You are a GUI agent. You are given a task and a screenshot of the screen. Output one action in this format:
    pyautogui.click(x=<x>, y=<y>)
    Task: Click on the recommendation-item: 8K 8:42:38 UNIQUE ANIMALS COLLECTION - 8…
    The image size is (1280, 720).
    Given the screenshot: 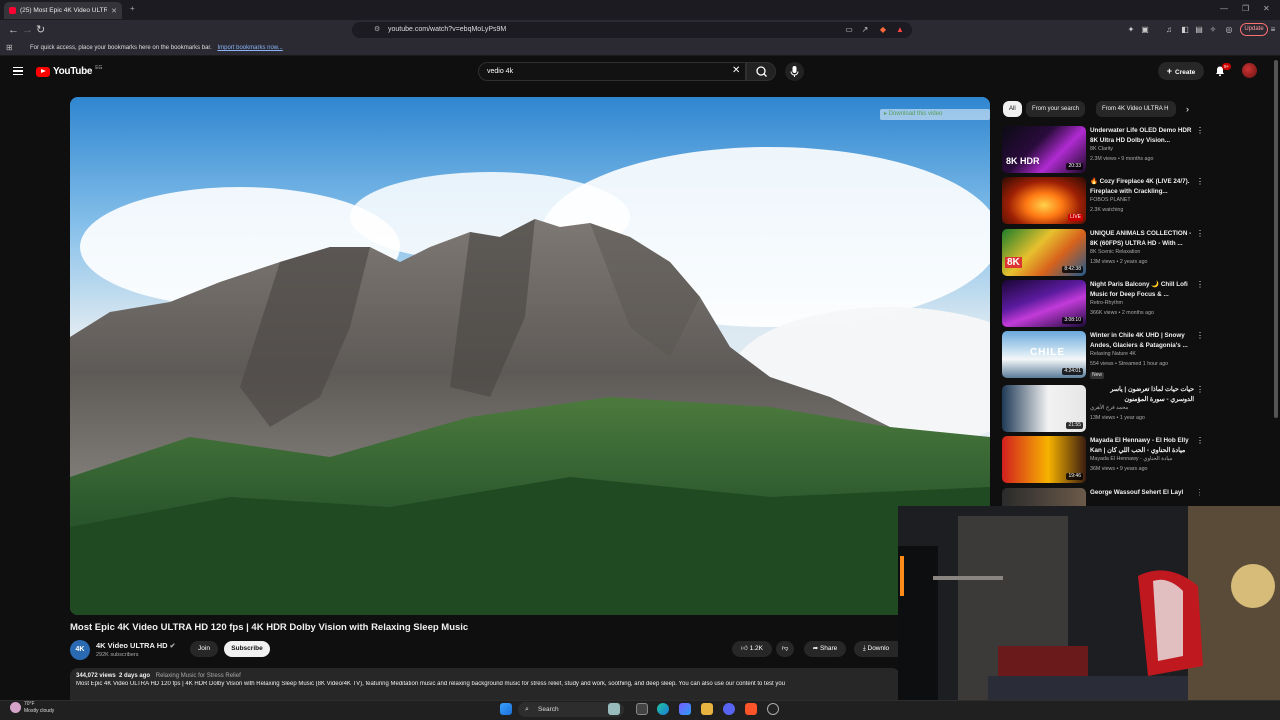 What is the action you would take?
    pyautogui.click(x=1103, y=253)
    